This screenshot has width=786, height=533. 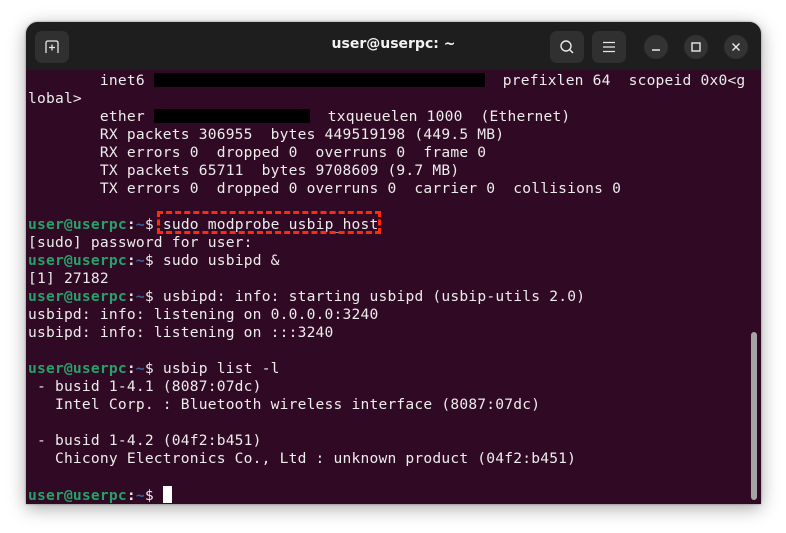 I want to click on terminal-line: [1] 27182, so click(x=394, y=279).